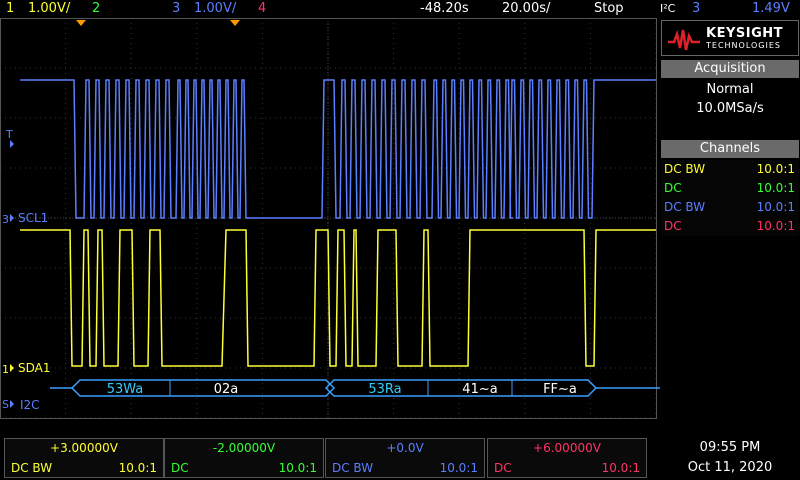 The height and width of the screenshot is (480, 800). What do you see at coordinates (560, 389) in the screenshot?
I see `decode-packet-5: FF~a` at bounding box center [560, 389].